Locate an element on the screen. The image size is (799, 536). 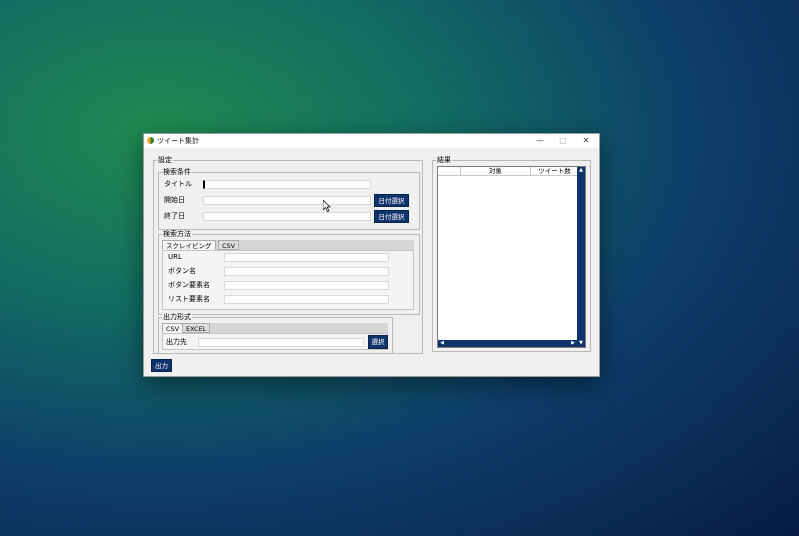
results-table: 対象 ツイート数 ▲ ▼ ◀ ▶ is located at coordinates (511, 257).